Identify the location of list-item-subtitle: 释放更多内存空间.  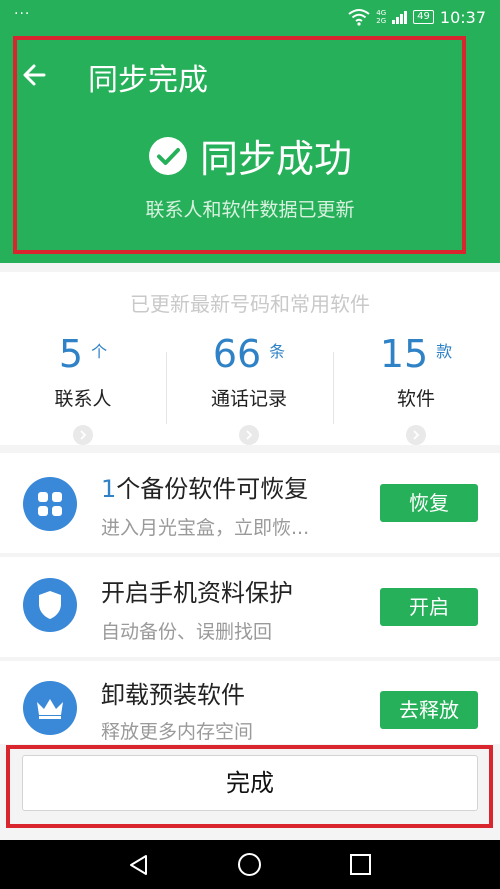
(177, 732).